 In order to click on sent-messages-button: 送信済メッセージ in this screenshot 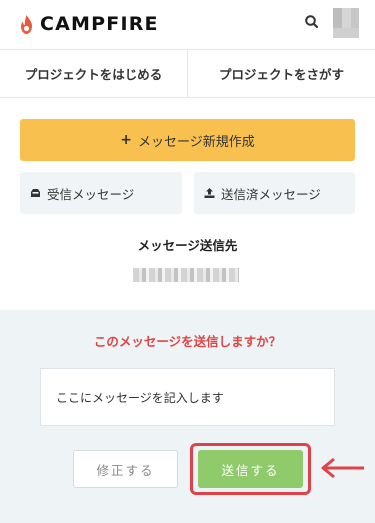, I will do `click(274, 193)`.